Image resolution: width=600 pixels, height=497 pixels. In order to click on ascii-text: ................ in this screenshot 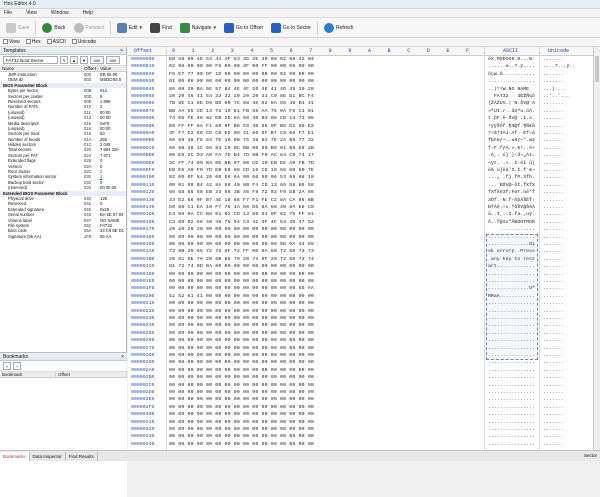, I will do `click(511, 407)`.